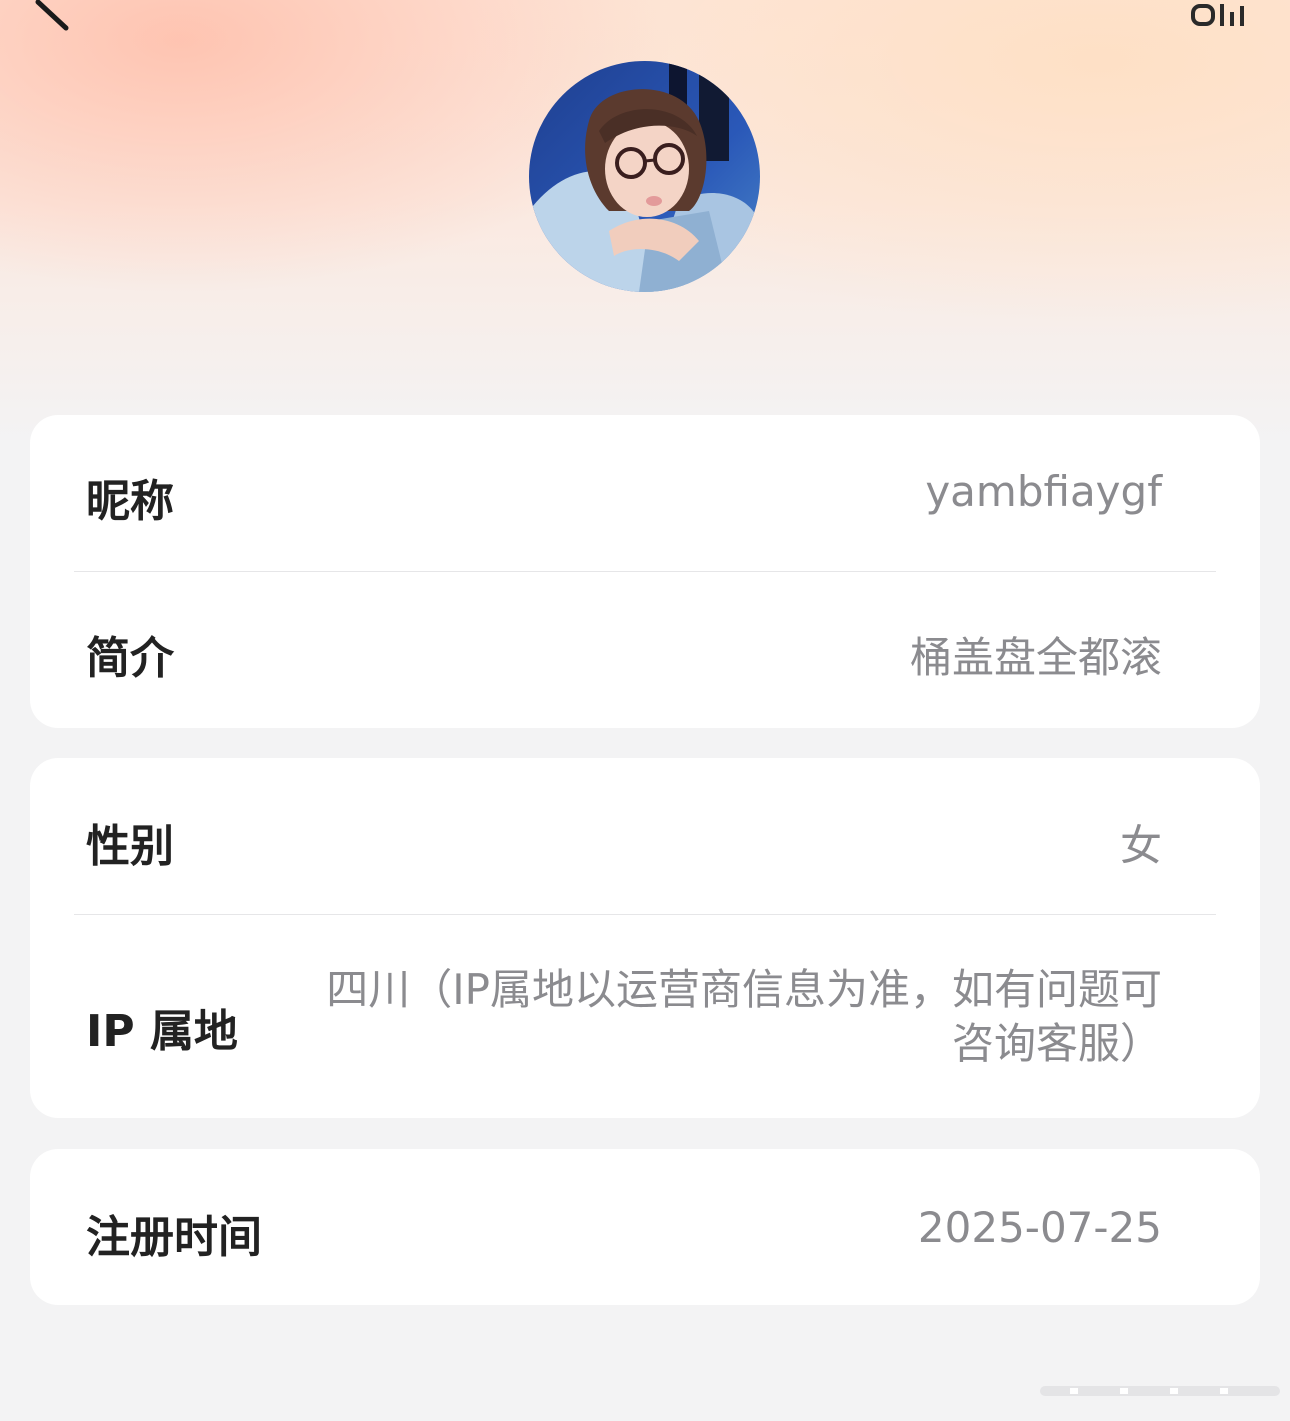  I want to click on nickname-row: 昵称 yambfiaygf, so click(645, 493).